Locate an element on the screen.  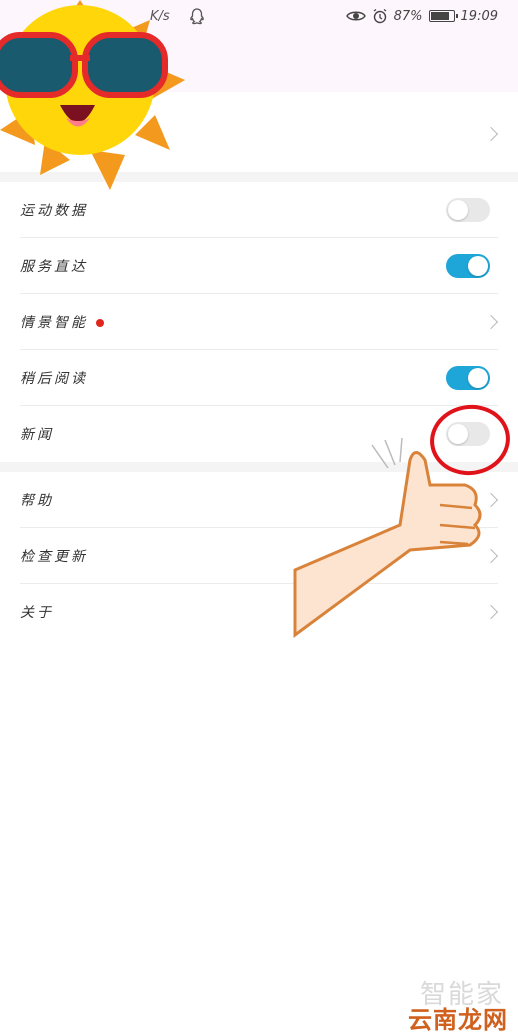
setting-label: 检查更新 is located at coordinates (54, 557).